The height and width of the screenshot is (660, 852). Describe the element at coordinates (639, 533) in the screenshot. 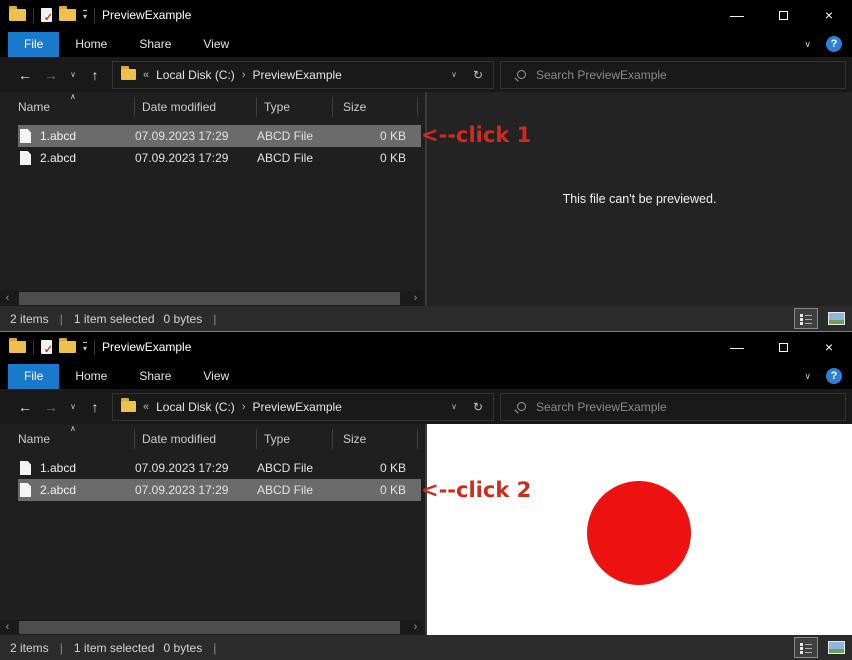

I see `preview-red-circle` at that location.